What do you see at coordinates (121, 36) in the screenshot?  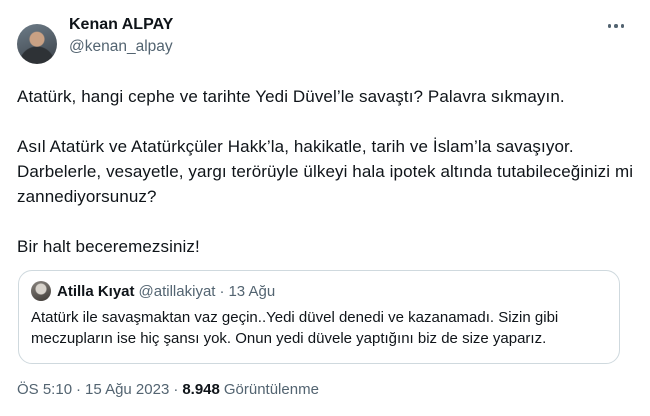 I see `author-names: Kenan ALPAY @kenan_alpay` at bounding box center [121, 36].